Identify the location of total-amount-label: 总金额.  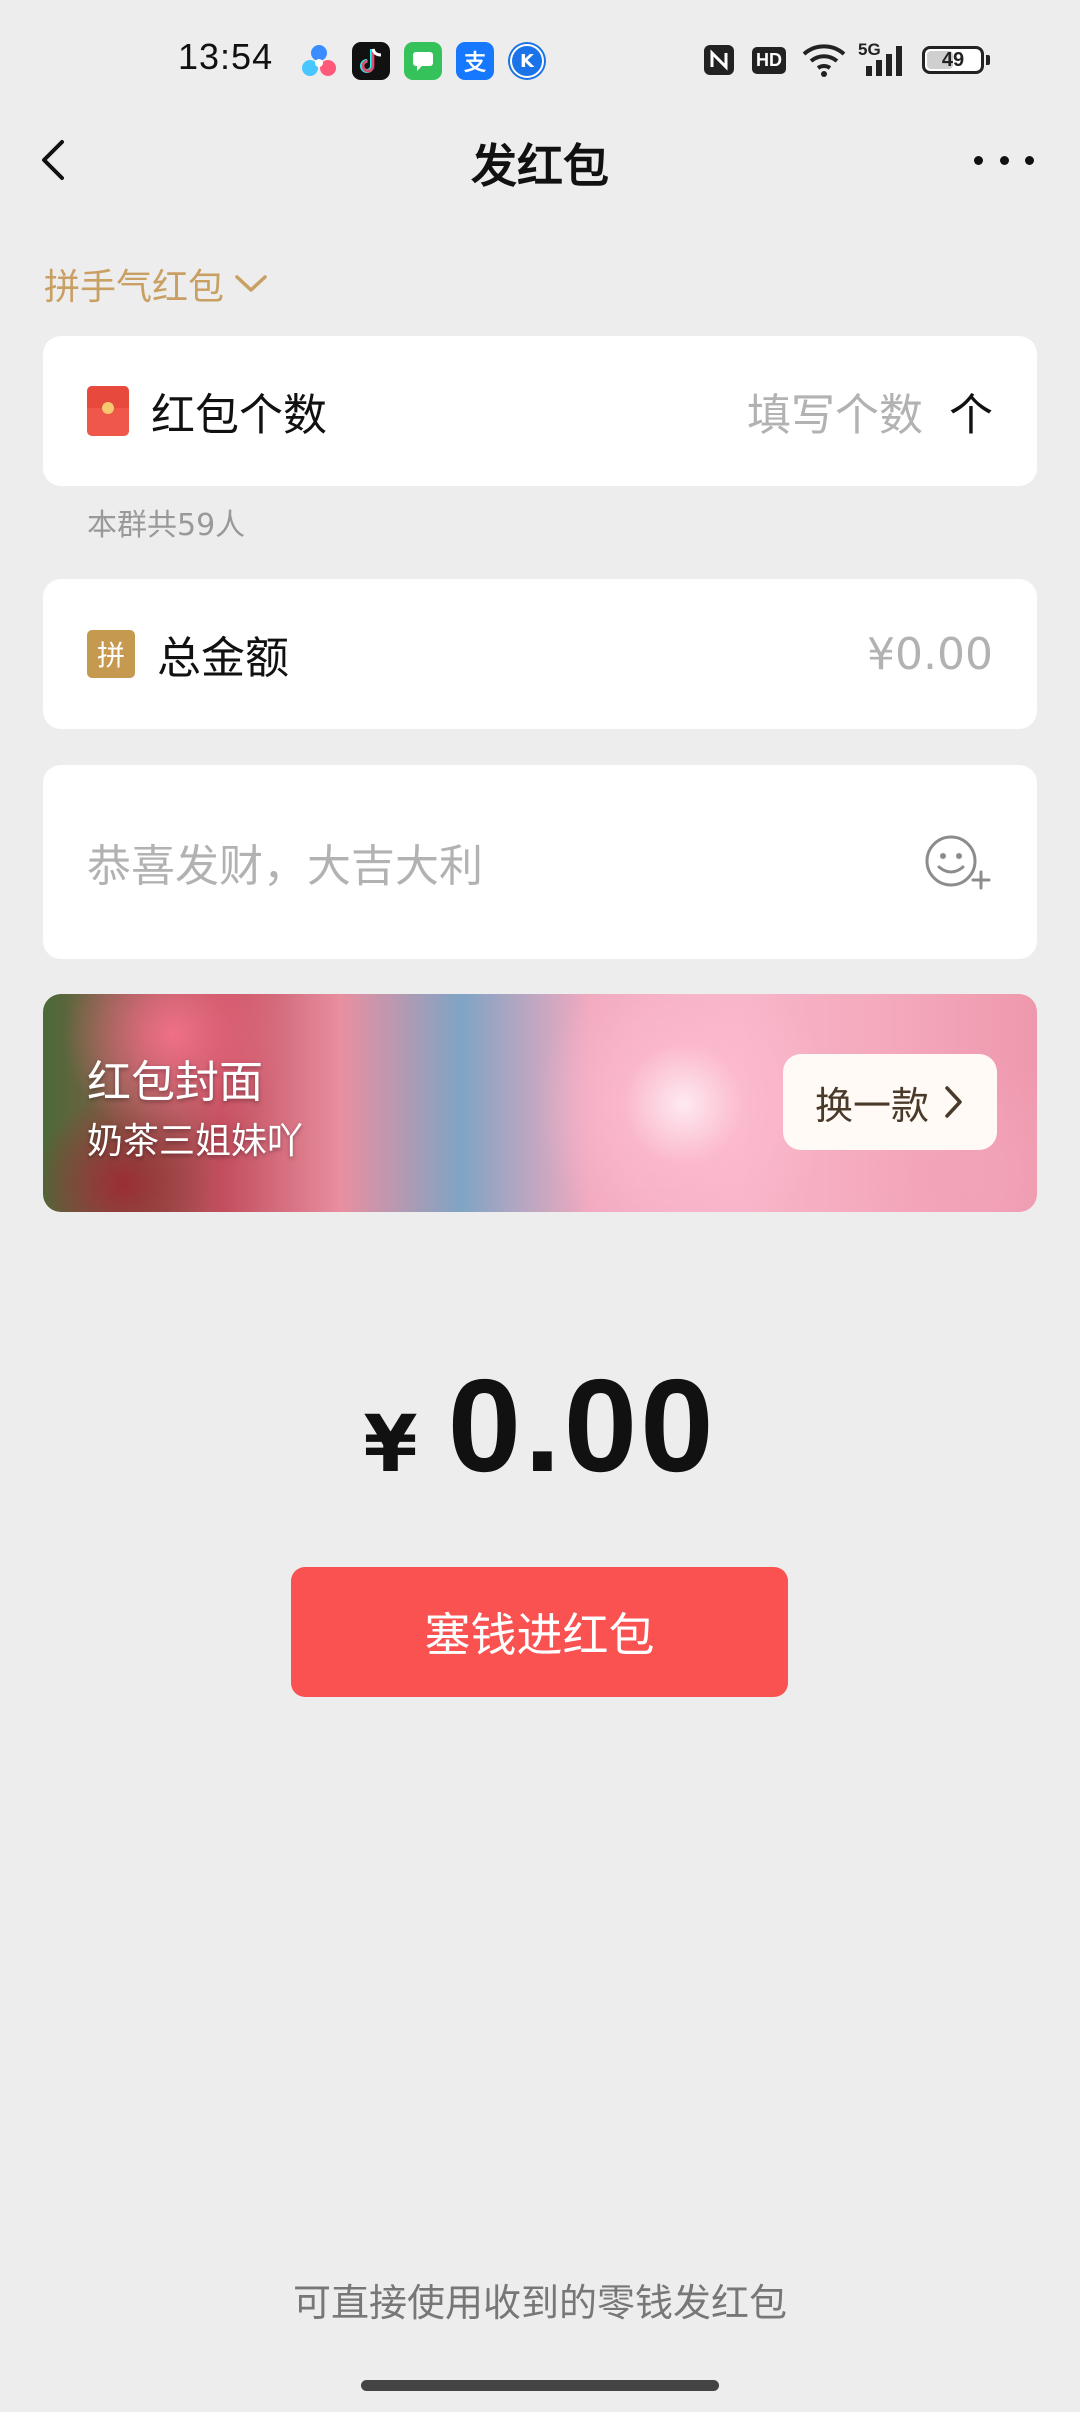
(223, 658).